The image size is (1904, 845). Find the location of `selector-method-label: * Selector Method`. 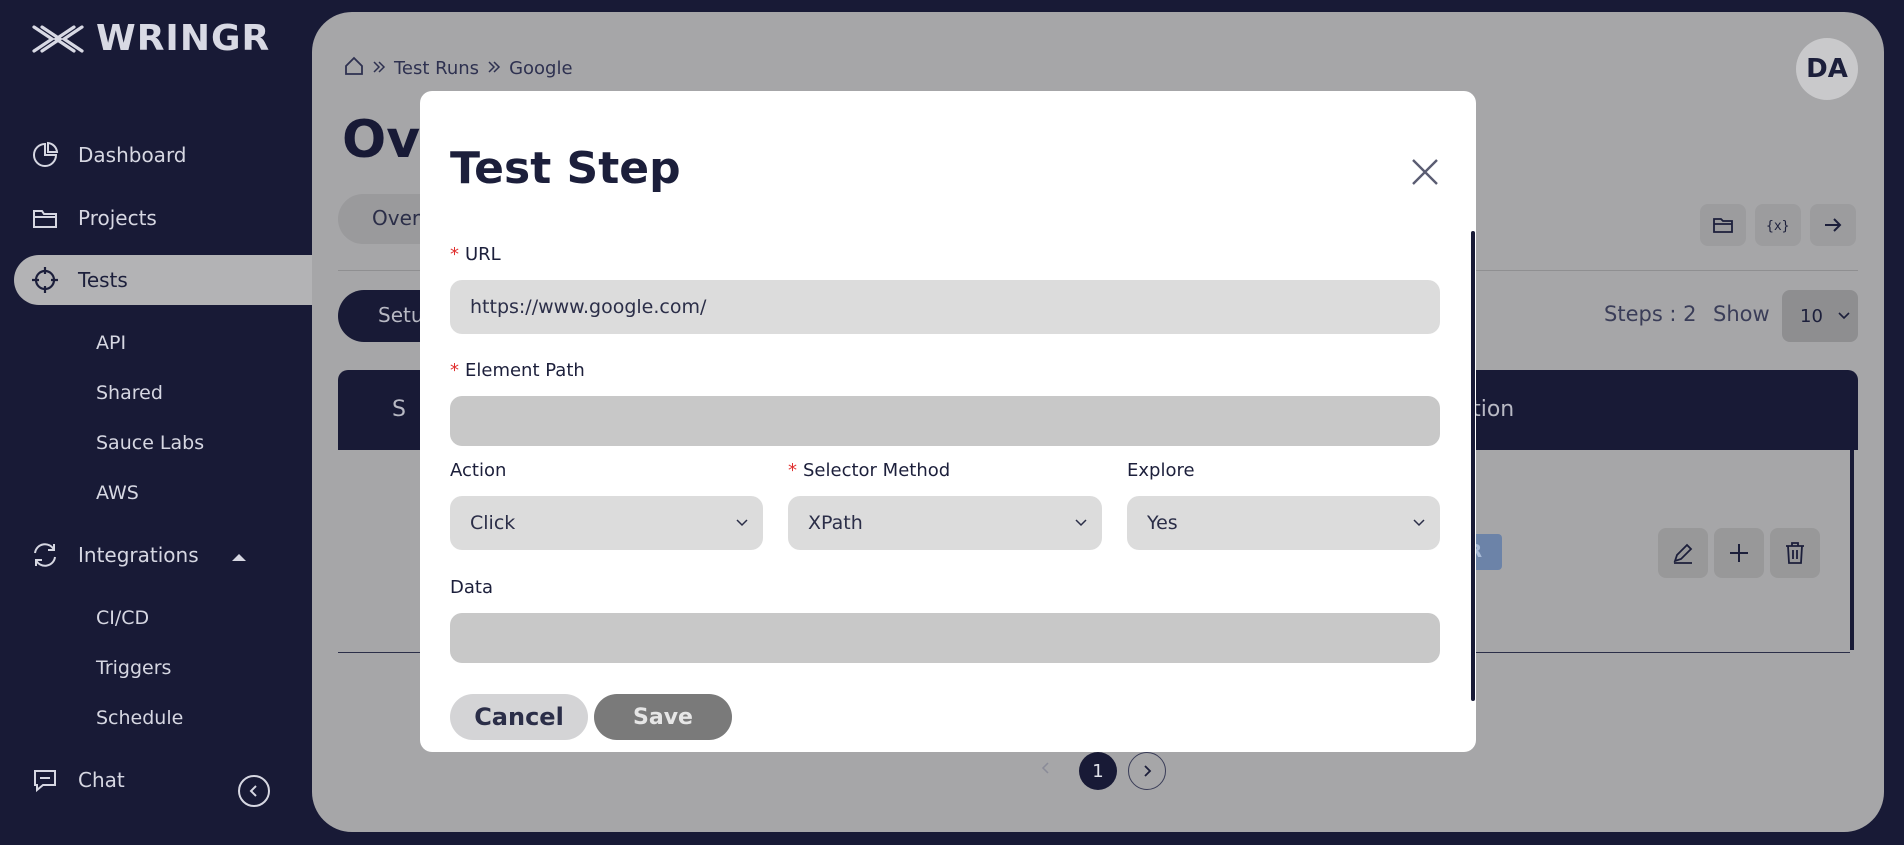

selector-method-label: * Selector Method is located at coordinates (869, 470).